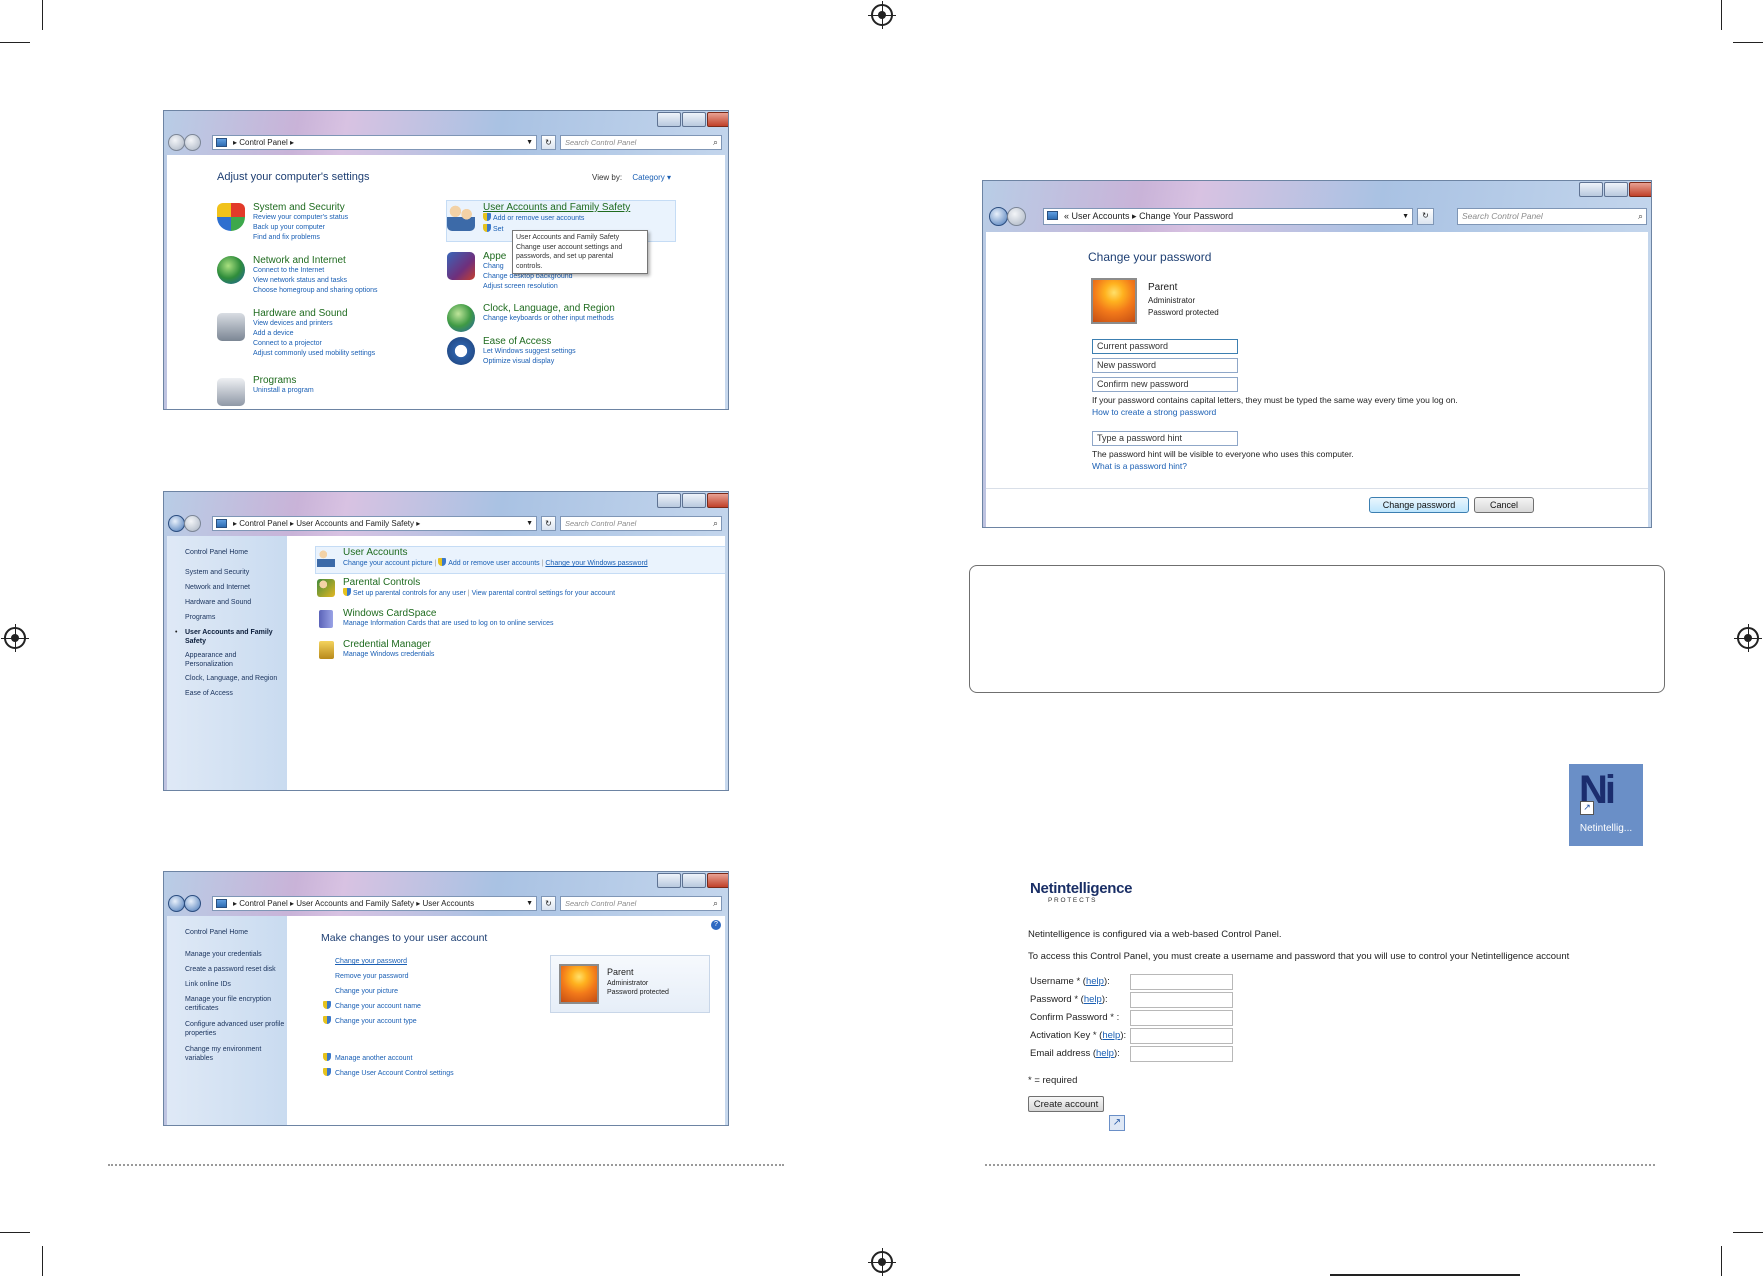 The height and width of the screenshot is (1276, 1763). What do you see at coordinates (415, 976) in the screenshot?
I see `remove-password-link: Remove your password` at bounding box center [415, 976].